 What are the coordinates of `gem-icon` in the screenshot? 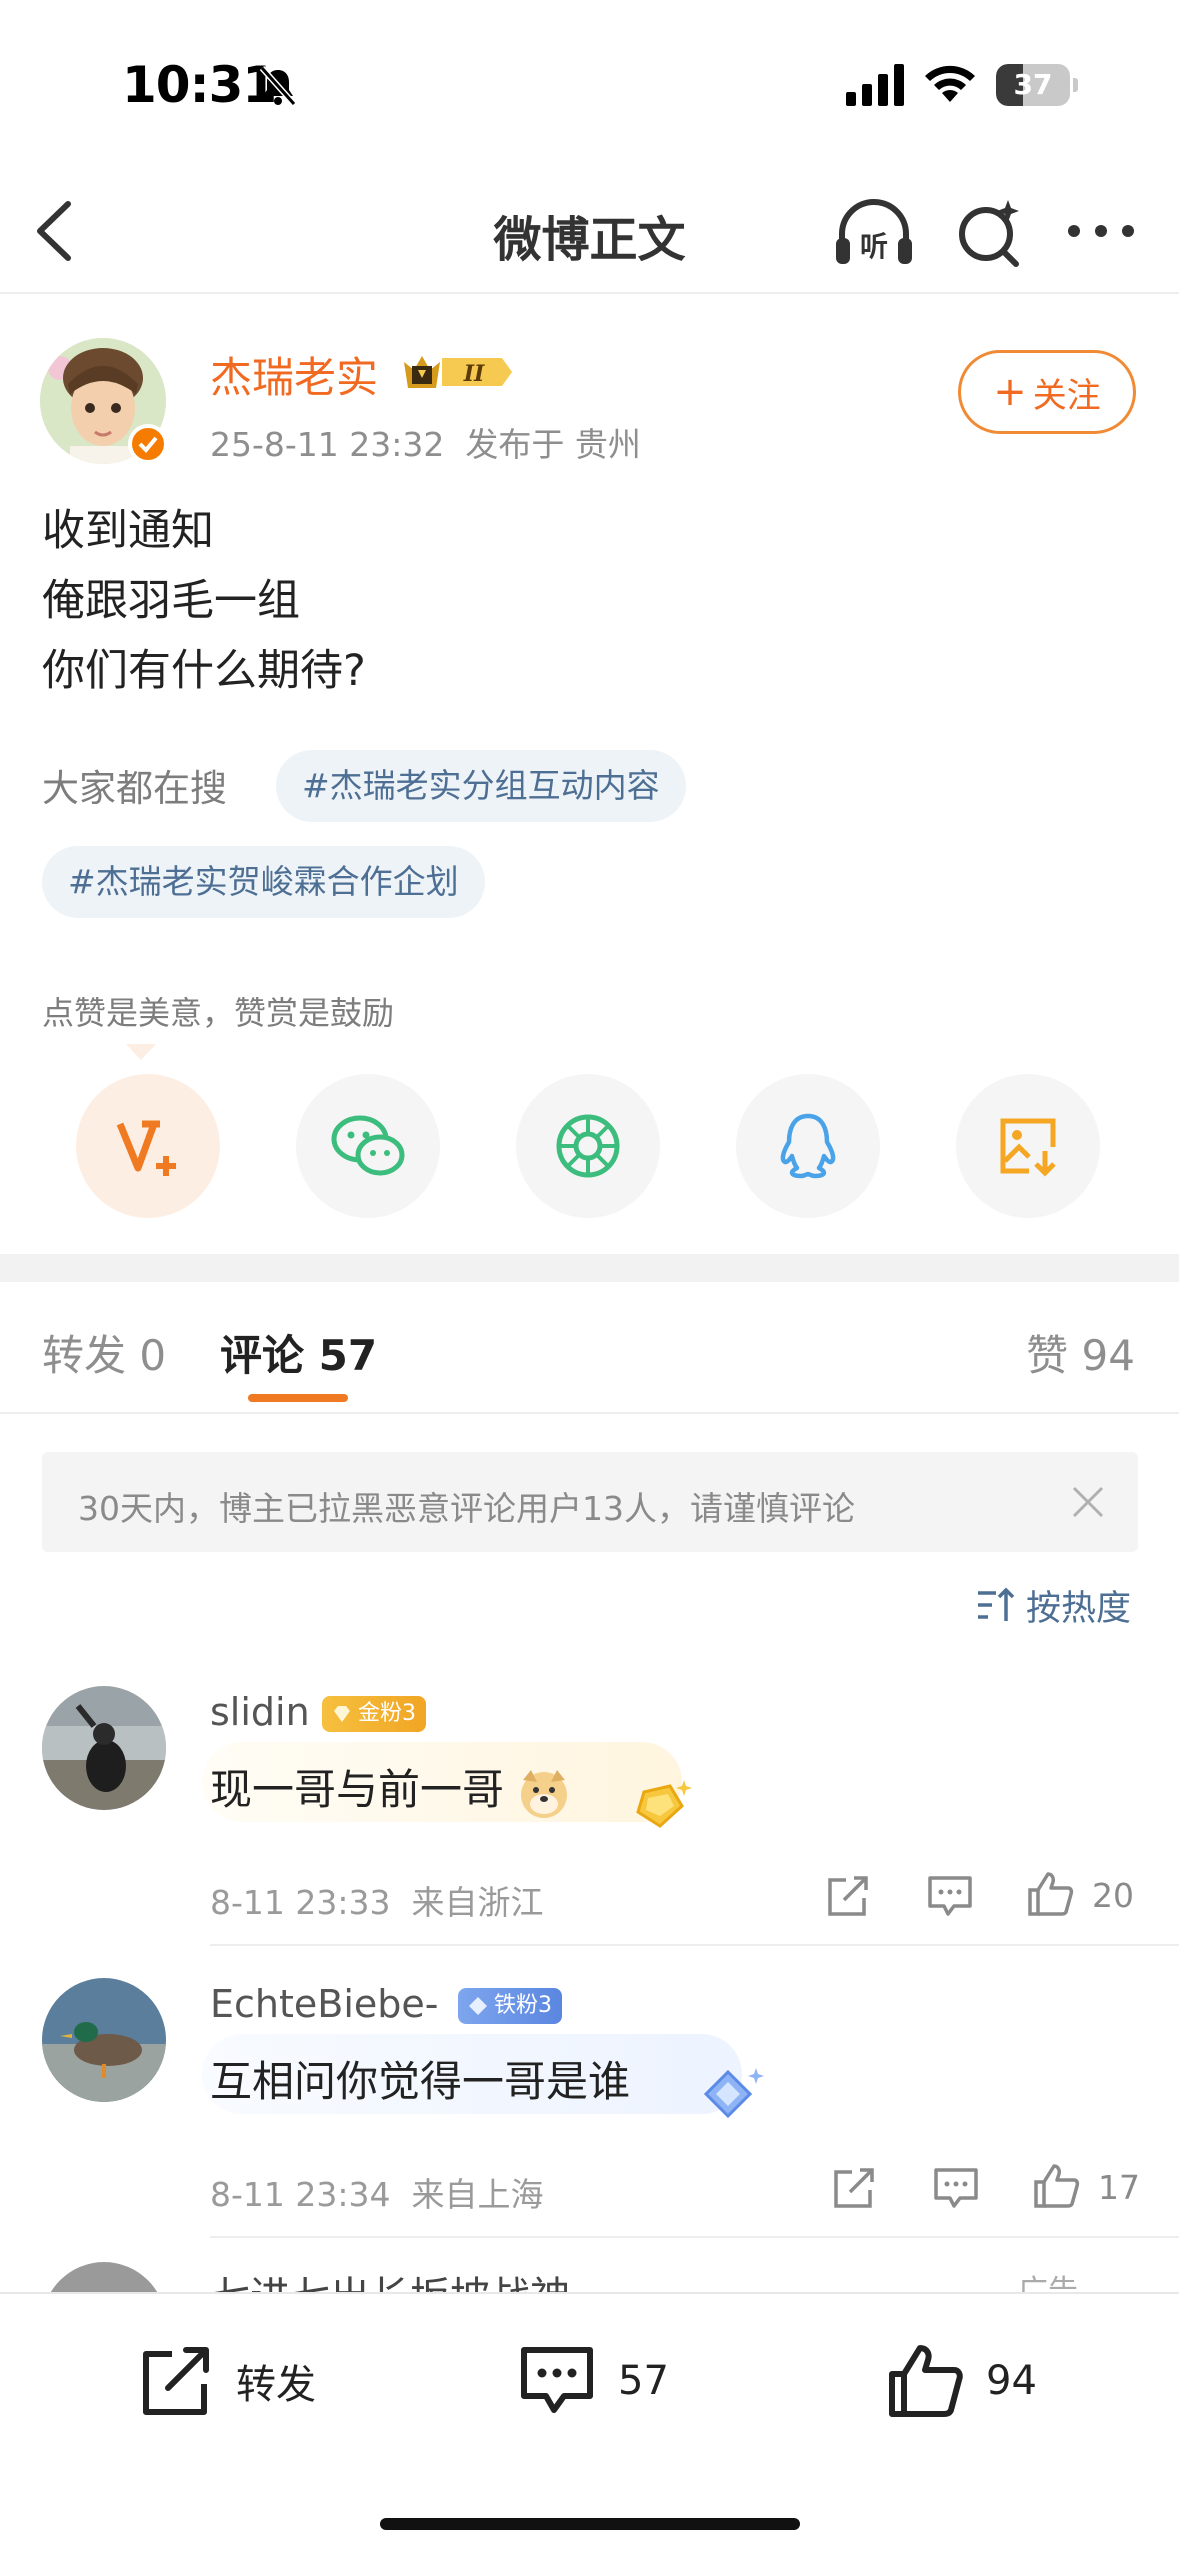 It's located at (342, 1714).